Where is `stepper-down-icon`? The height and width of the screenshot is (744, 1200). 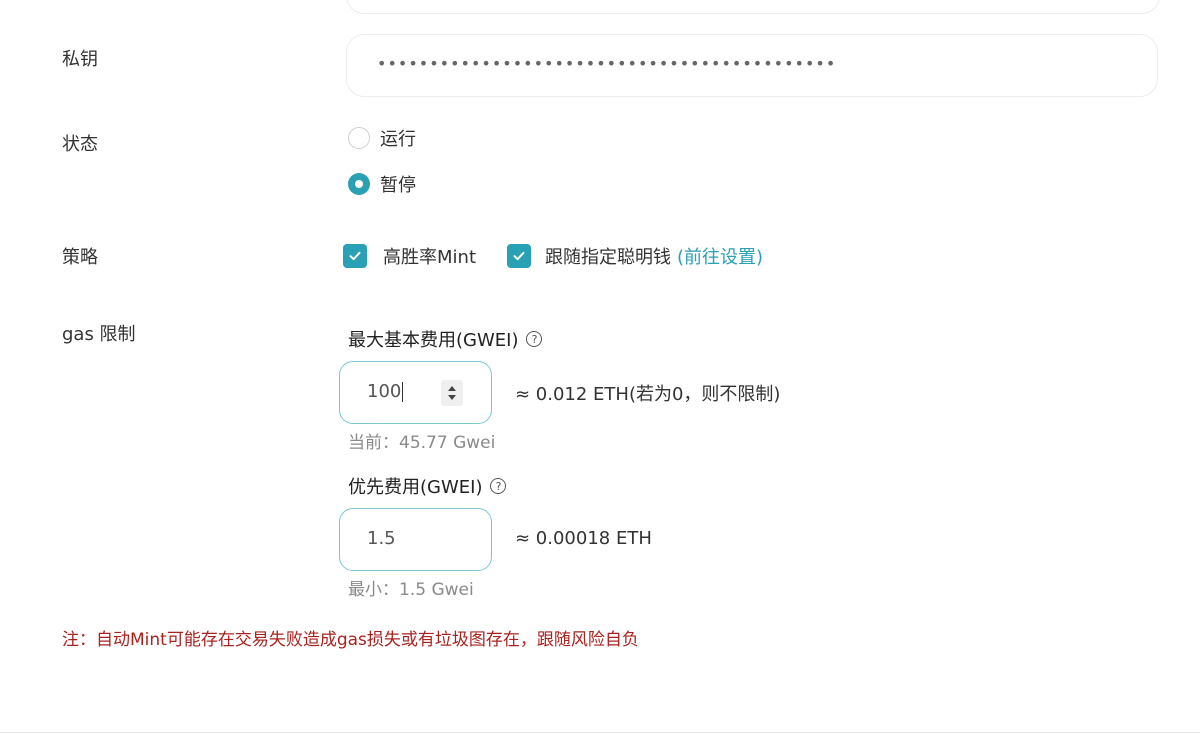
stepper-down-icon is located at coordinates (452, 397).